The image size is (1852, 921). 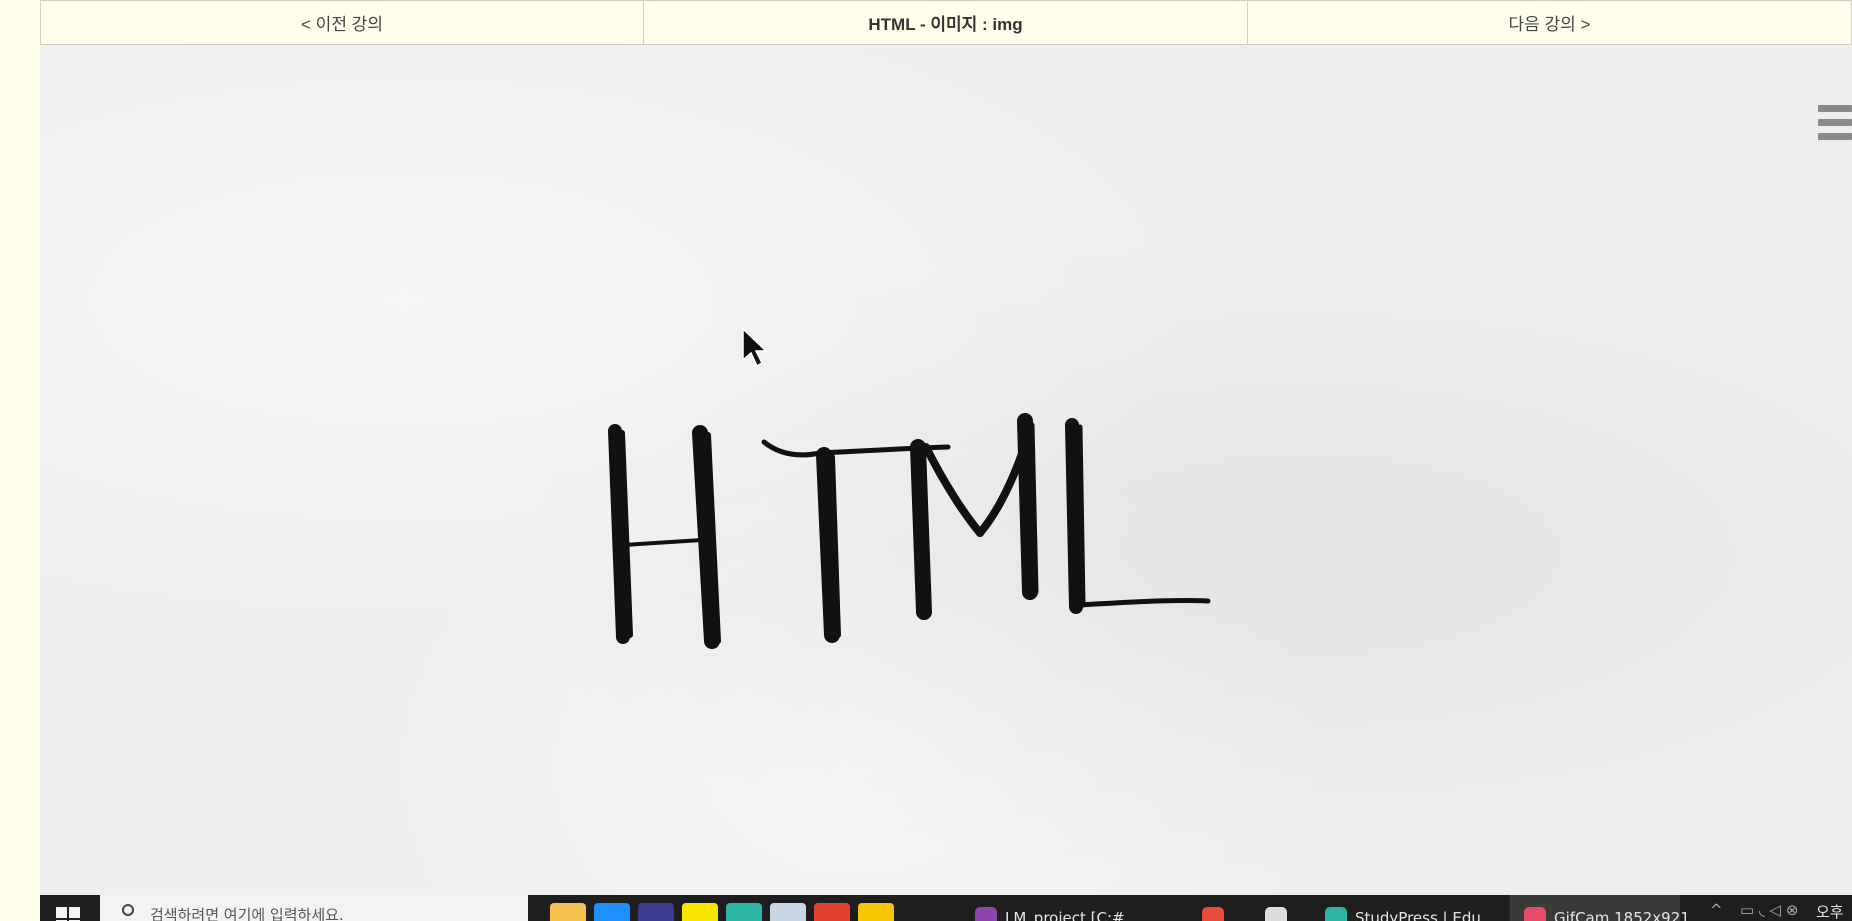 I want to click on database-icon, so click(x=788, y=912).